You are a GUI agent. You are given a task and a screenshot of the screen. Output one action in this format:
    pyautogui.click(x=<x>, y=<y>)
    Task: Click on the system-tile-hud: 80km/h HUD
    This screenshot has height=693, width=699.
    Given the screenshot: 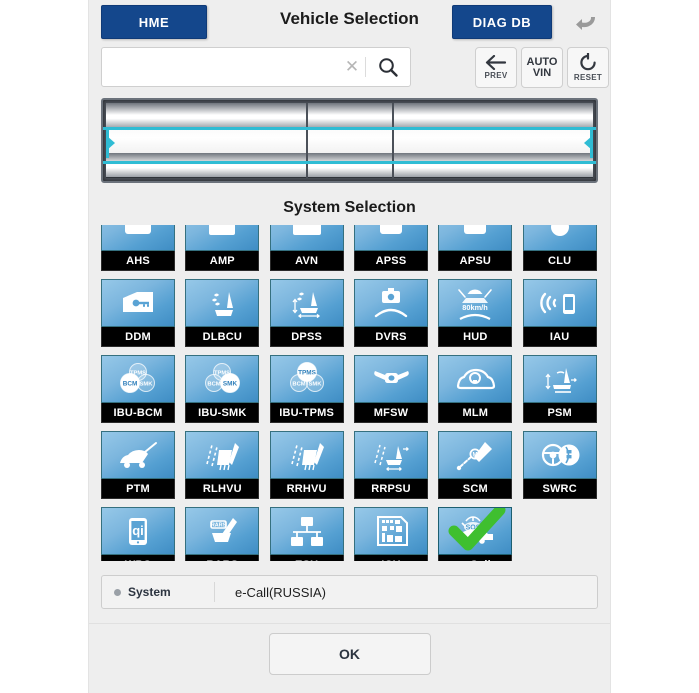 What is the action you would take?
    pyautogui.click(x=475, y=313)
    